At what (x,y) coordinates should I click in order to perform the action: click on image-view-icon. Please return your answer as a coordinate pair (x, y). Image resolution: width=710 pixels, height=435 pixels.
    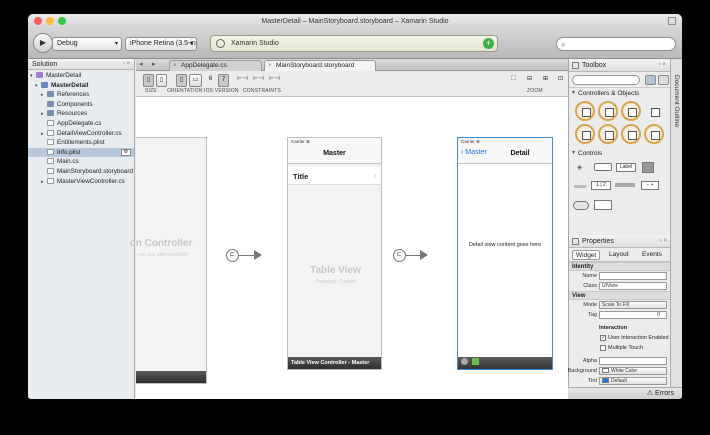
    Looking at the image, I should click on (648, 167).